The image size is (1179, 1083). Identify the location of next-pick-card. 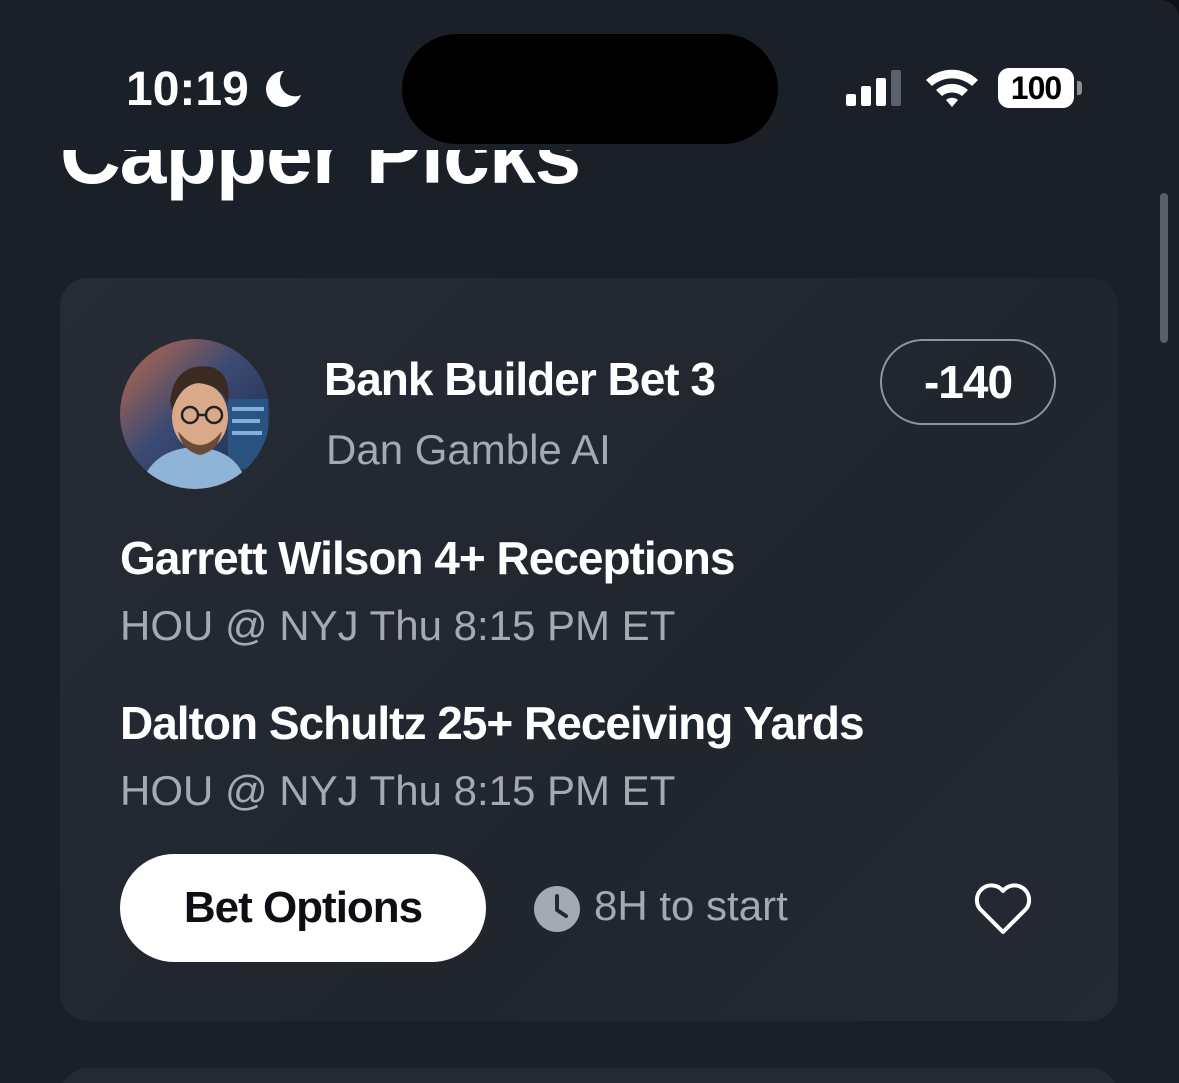
(589, 1075).